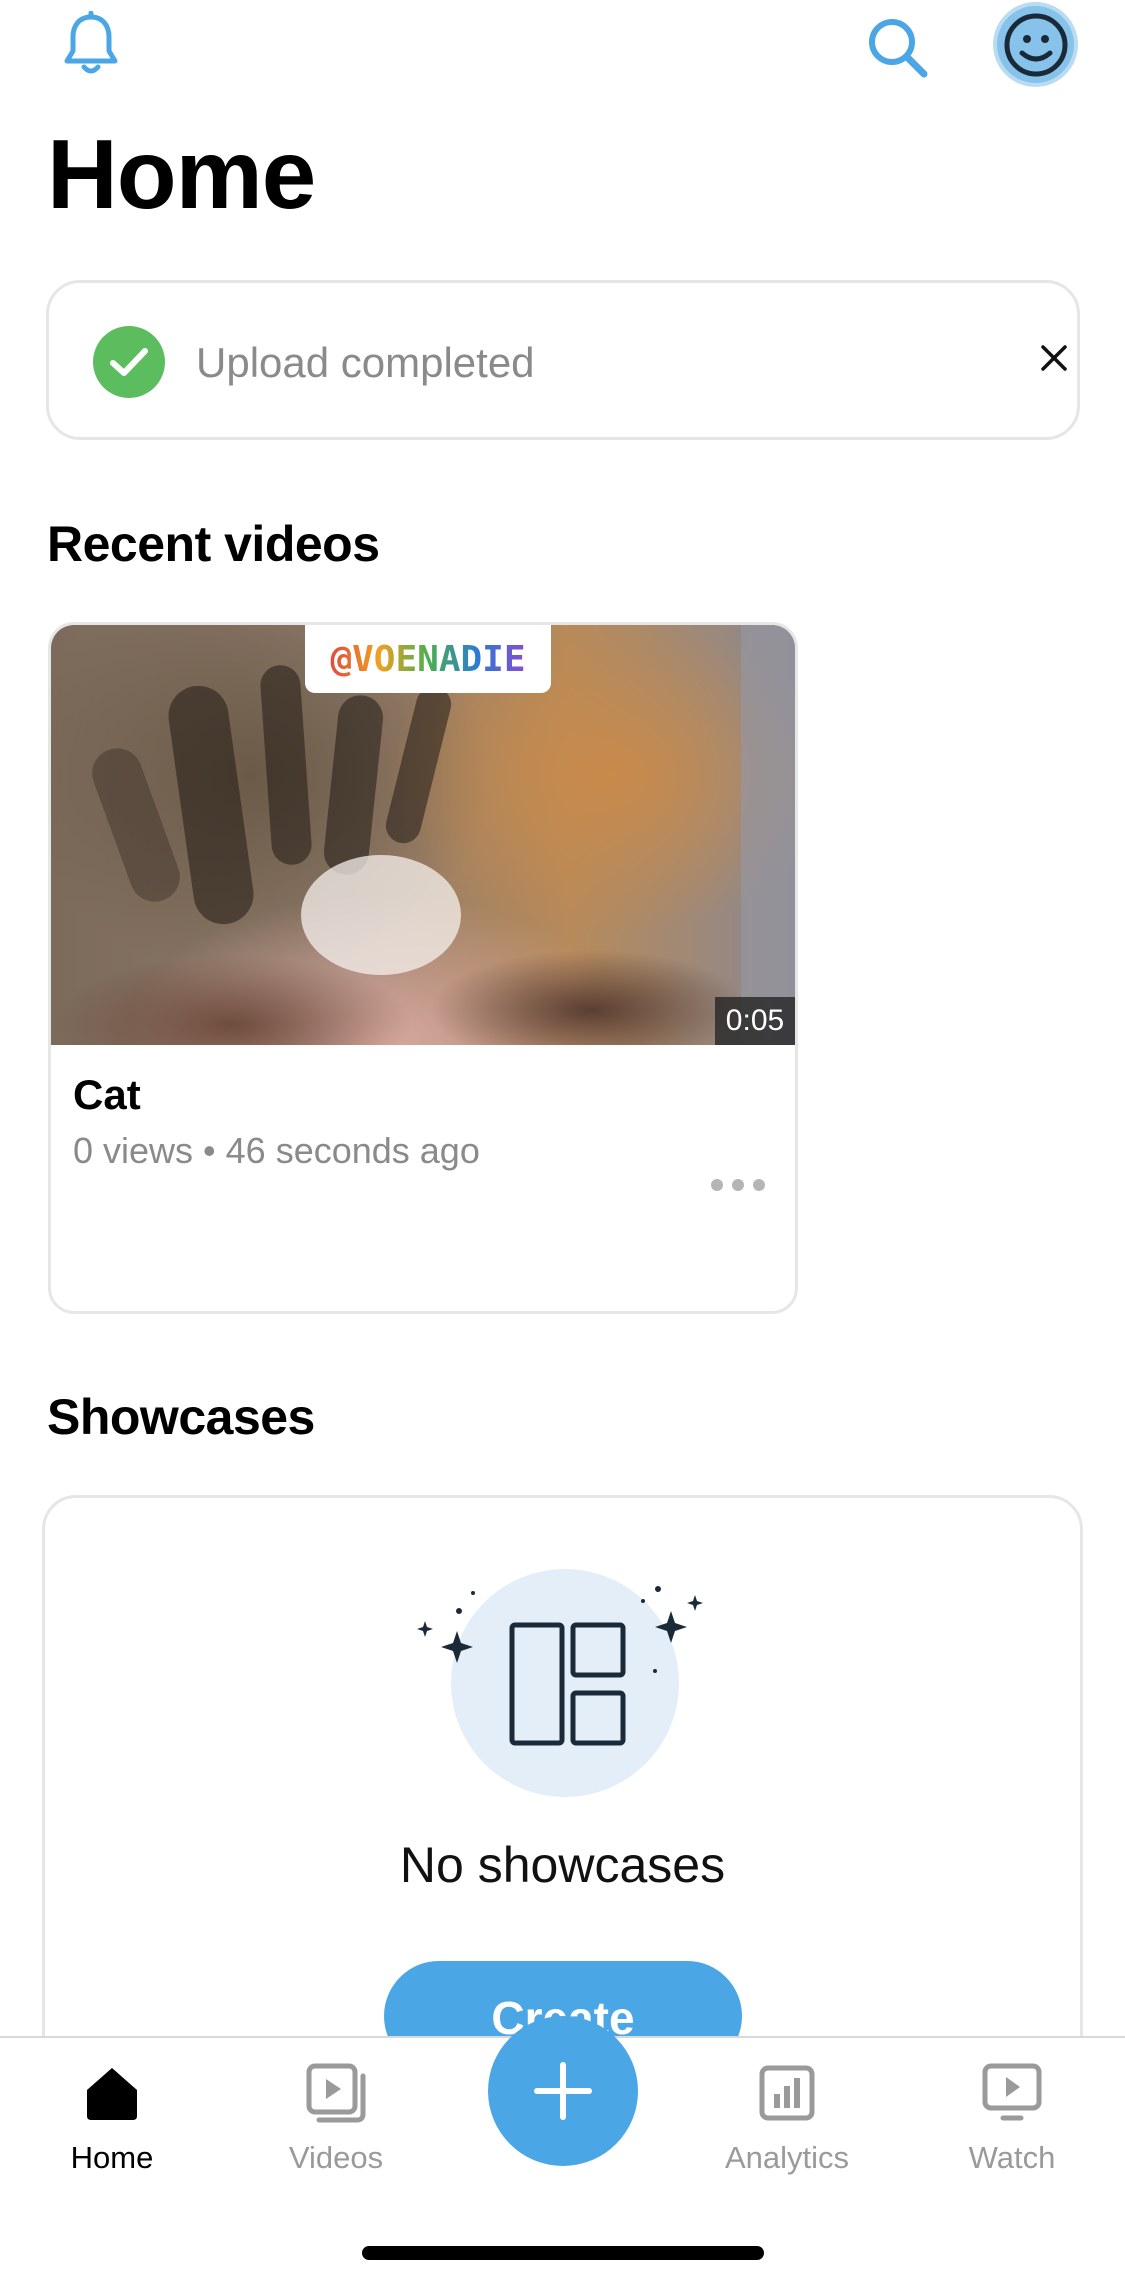 This screenshot has height=2284, width=1125. What do you see at coordinates (1054, 358) in the screenshot?
I see `close-icon` at bounding box center [1054, 358].